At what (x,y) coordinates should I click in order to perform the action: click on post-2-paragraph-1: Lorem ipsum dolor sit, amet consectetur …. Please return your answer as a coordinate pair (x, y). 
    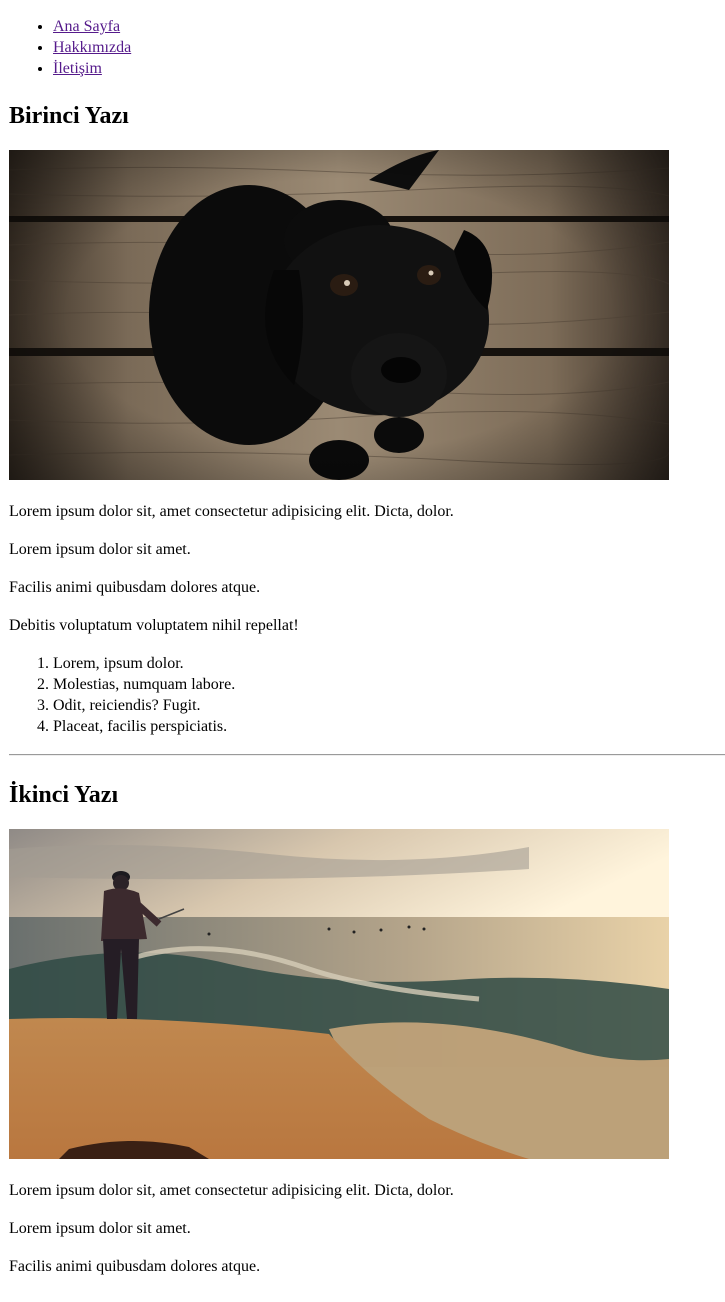
    Looking at the image, I should click on (231, 1190).